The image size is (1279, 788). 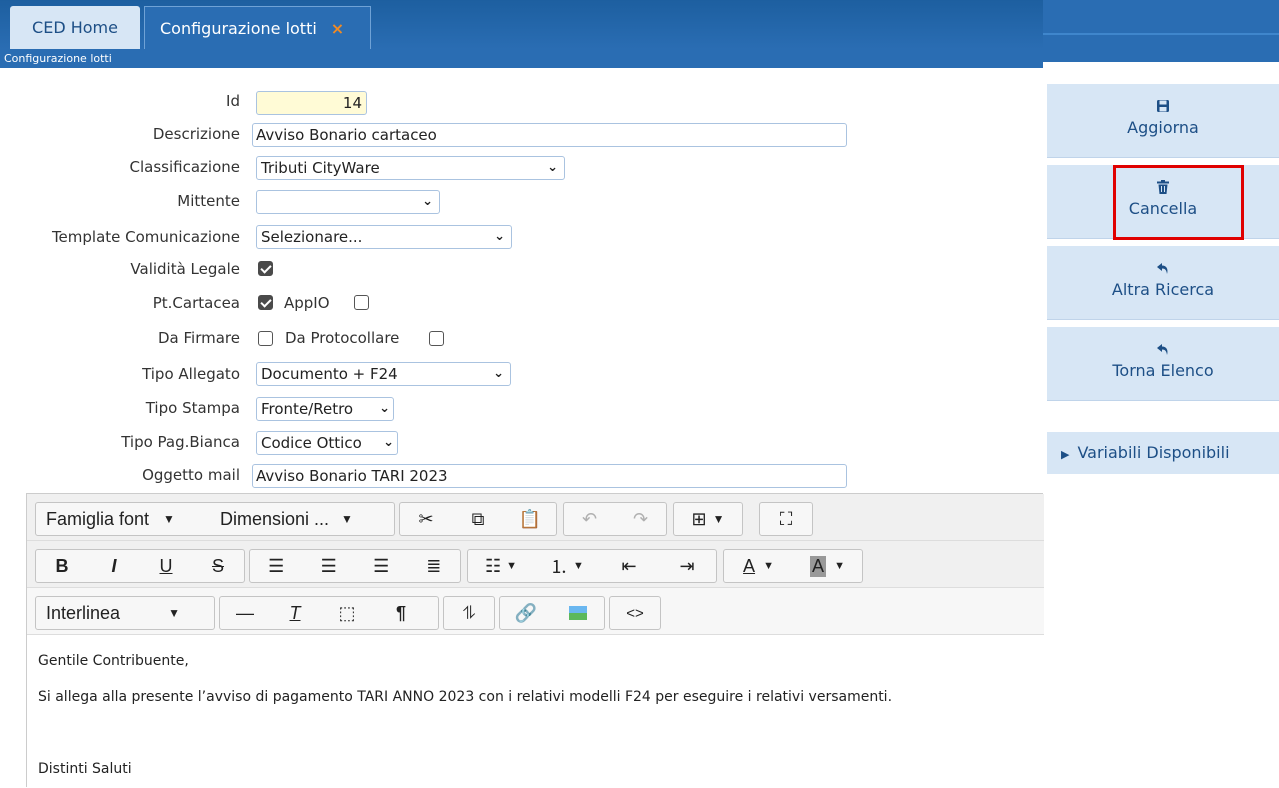 I want to click on align-center-icon: ☰, so click(x=329, y=566).